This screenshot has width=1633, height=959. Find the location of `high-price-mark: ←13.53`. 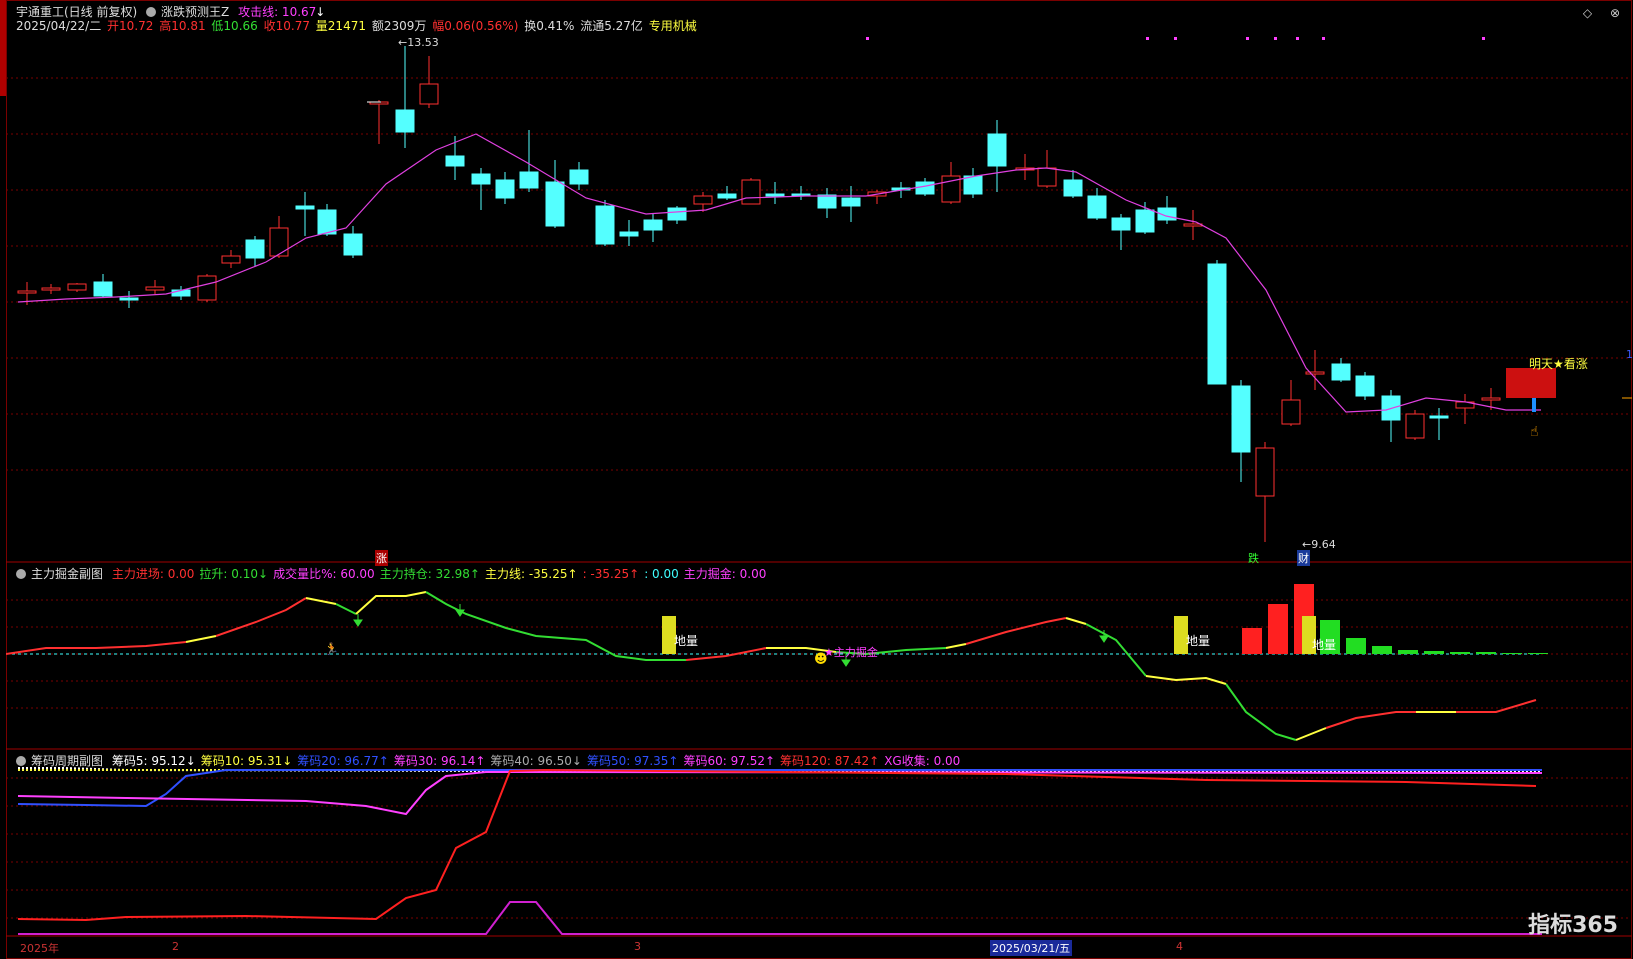

high-price-mark: ←13.53 is located at coordinates (418, 42).